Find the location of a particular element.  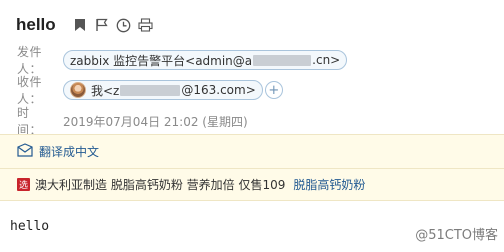

sender-chip: zabbix 监控告警平台<admin@a .cn> is located at coordinates (205, 60).